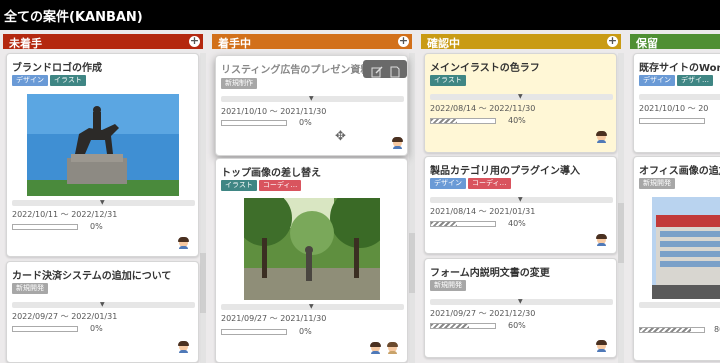 This screenshot has height=363, width=720. I want to click on card-dates: 2021/09/27 ～ 2021/12/30, so click(483, 313).